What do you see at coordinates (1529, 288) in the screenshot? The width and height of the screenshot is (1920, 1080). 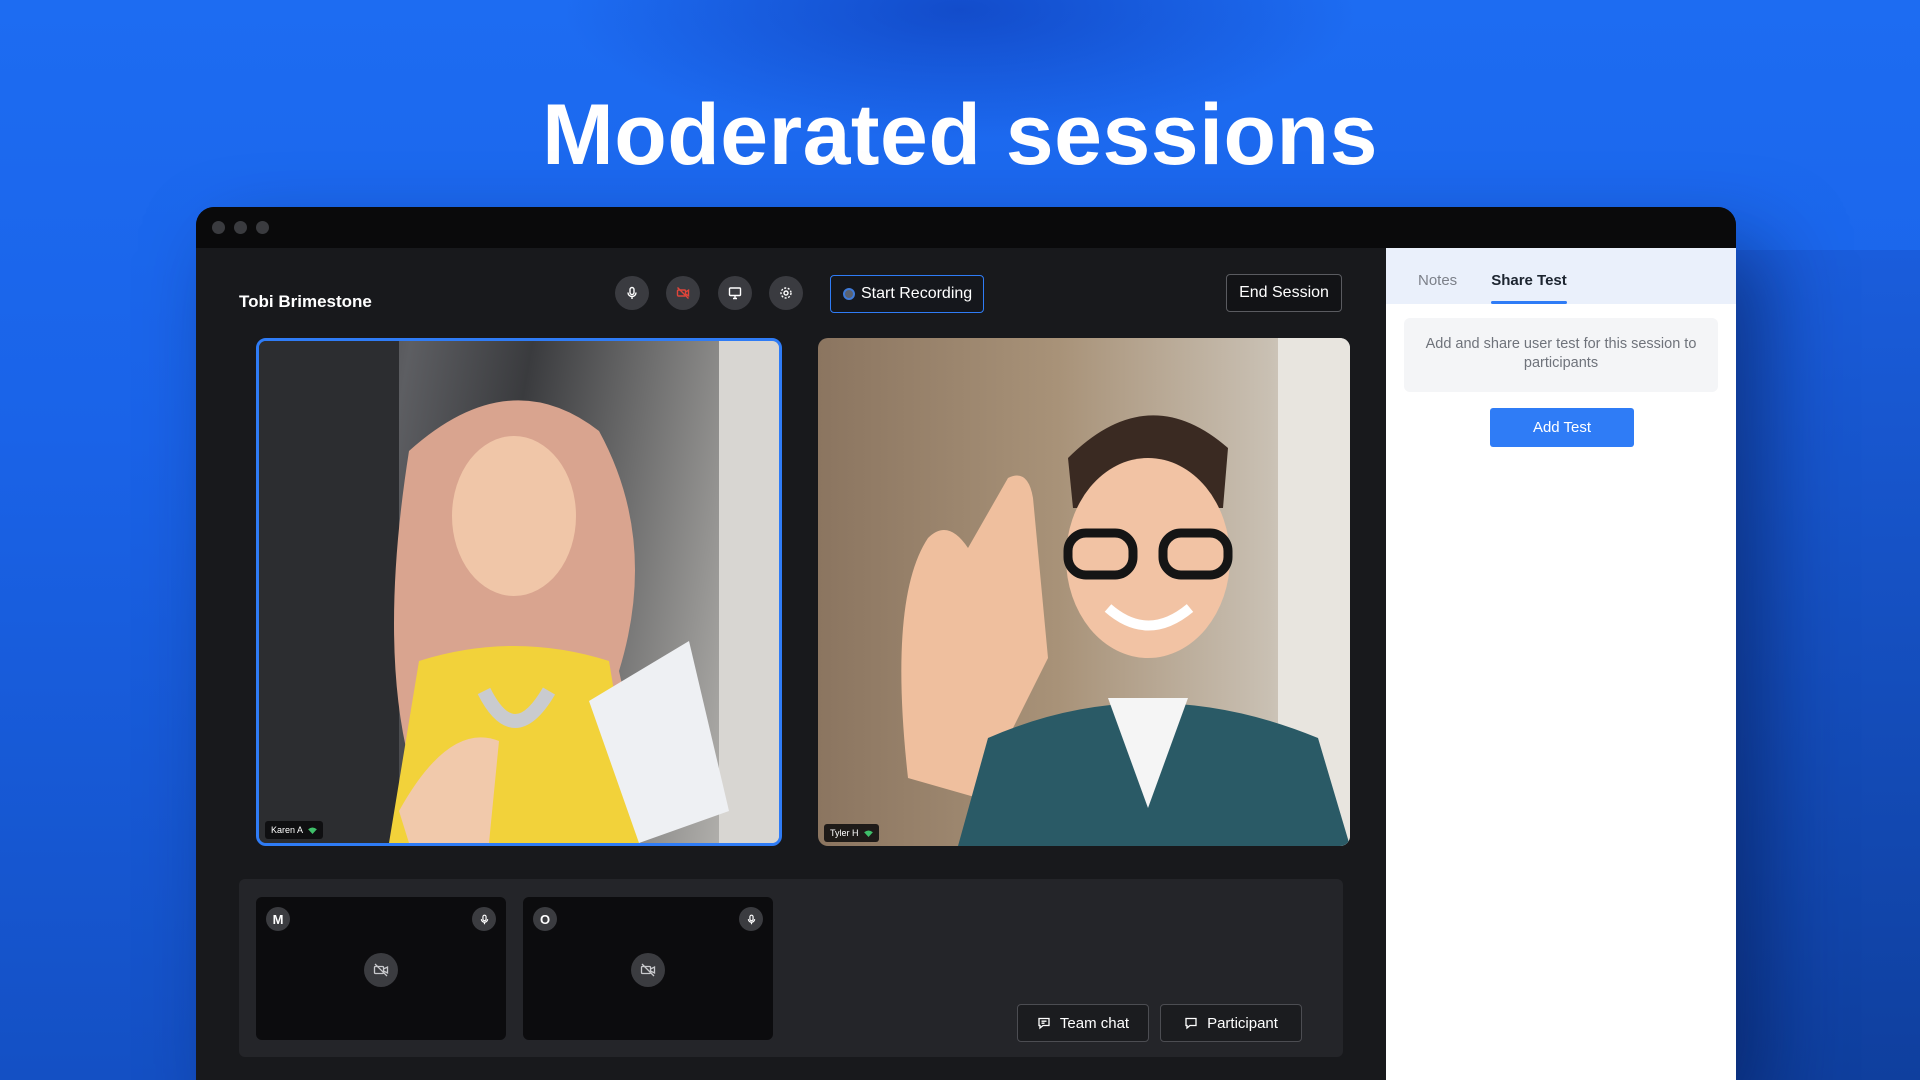 I see `tab-share-test: Share Test` at bounding box center [1529, 288].